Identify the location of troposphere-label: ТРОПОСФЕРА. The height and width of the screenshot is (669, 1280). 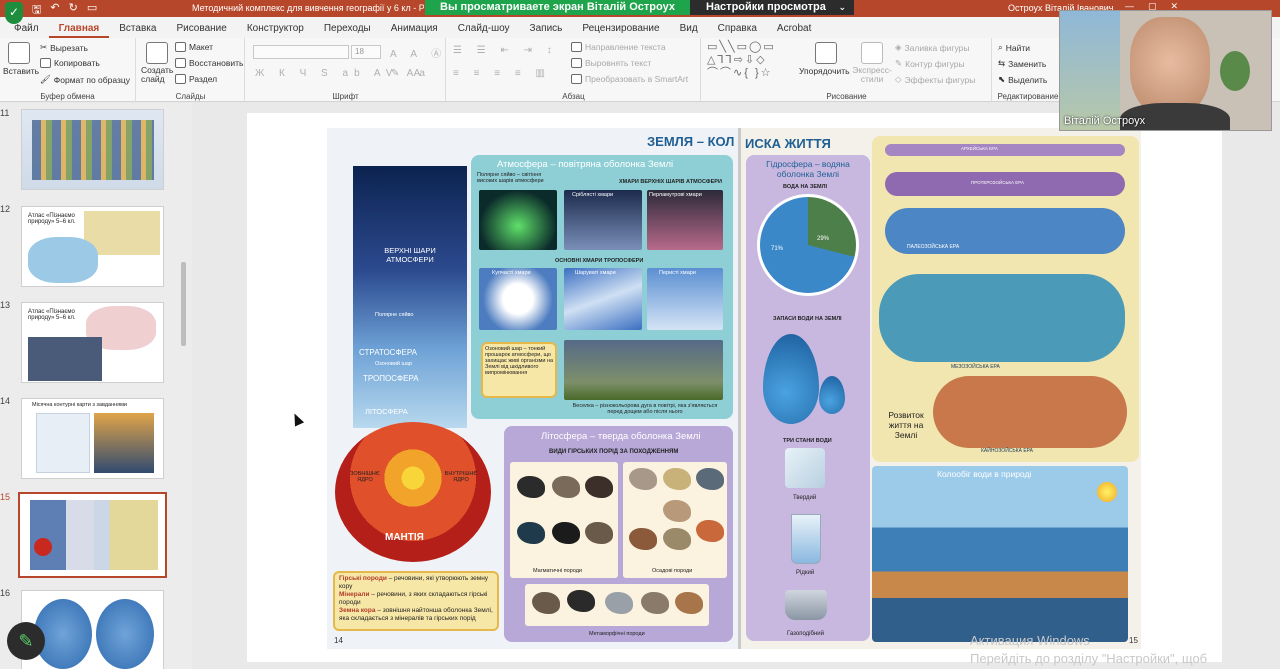
(391, 378).